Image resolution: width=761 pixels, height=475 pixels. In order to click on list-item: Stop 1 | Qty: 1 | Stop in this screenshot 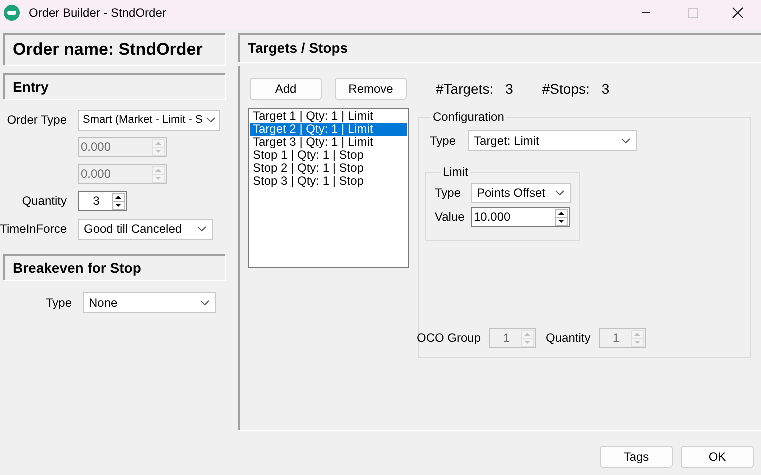, I will do `click(328, 155)`.